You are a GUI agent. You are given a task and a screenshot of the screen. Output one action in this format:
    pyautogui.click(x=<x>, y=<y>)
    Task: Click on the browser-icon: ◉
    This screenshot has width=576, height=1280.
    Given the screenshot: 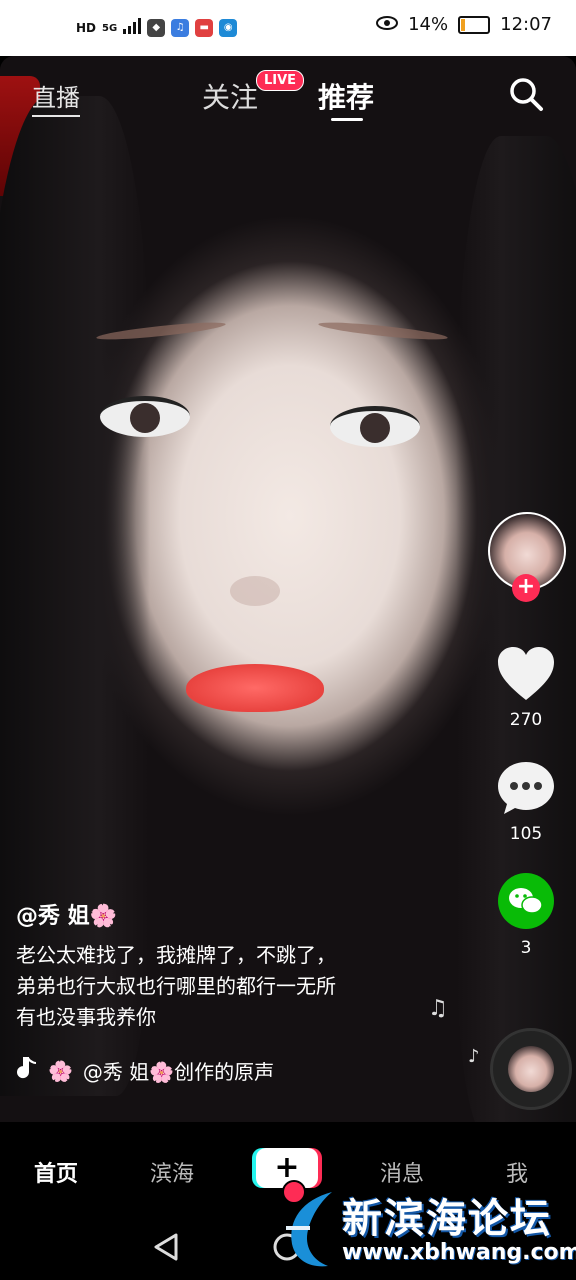 What is the action you would take?
    pyautogui.click(x=228, y=28)
    